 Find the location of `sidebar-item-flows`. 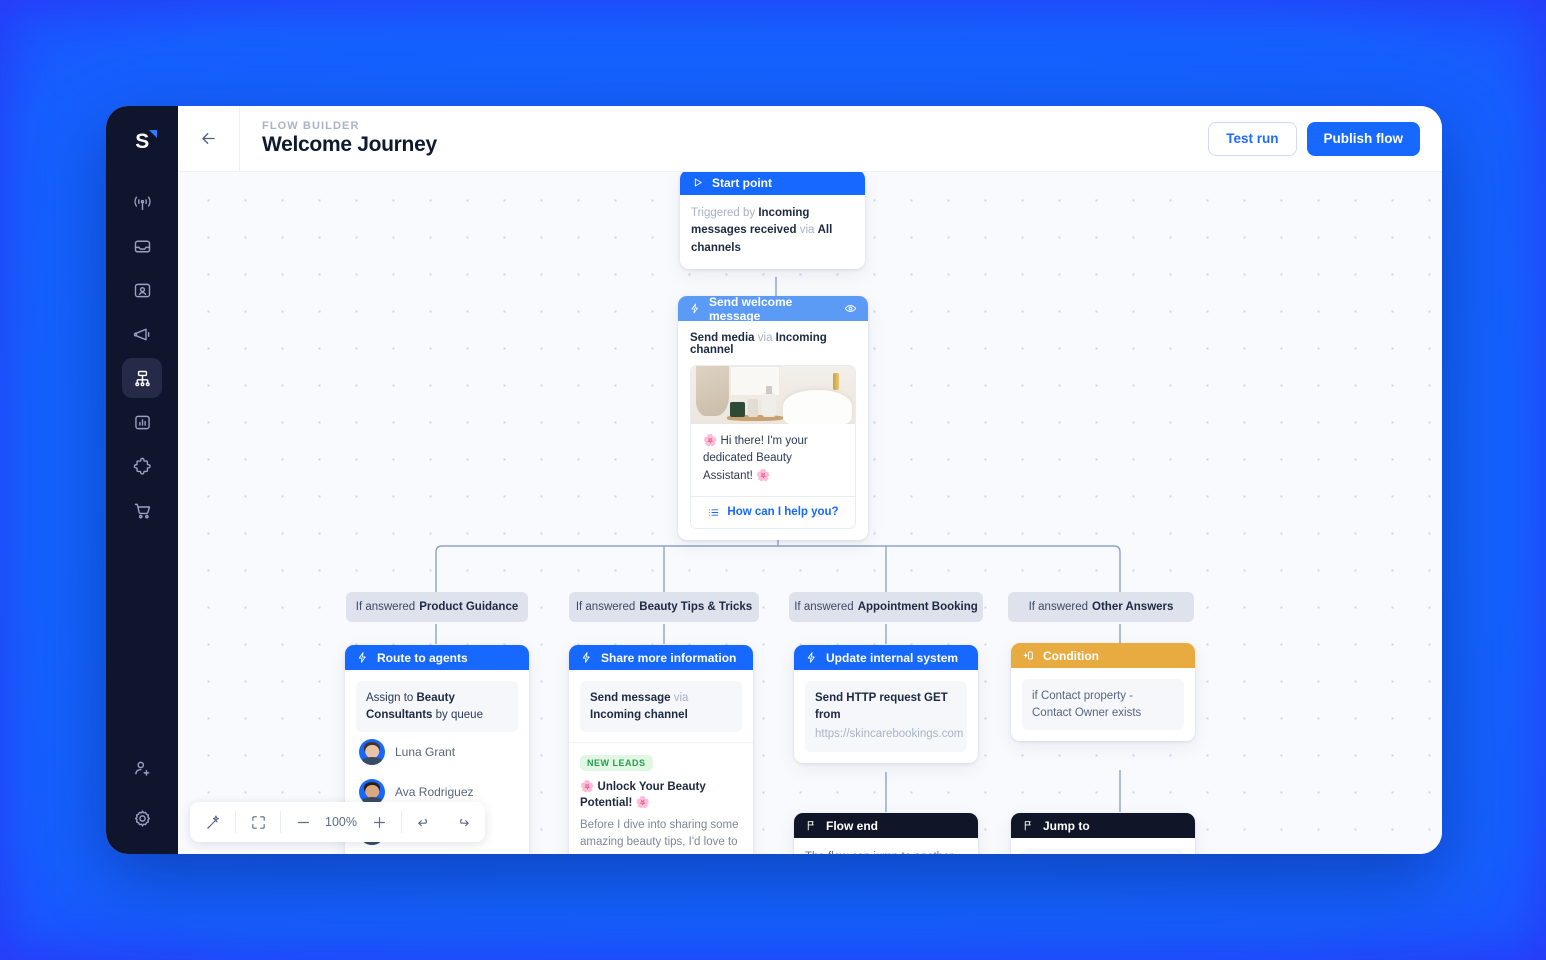

sidebar-item-flows is located at coordinates (142, 378).